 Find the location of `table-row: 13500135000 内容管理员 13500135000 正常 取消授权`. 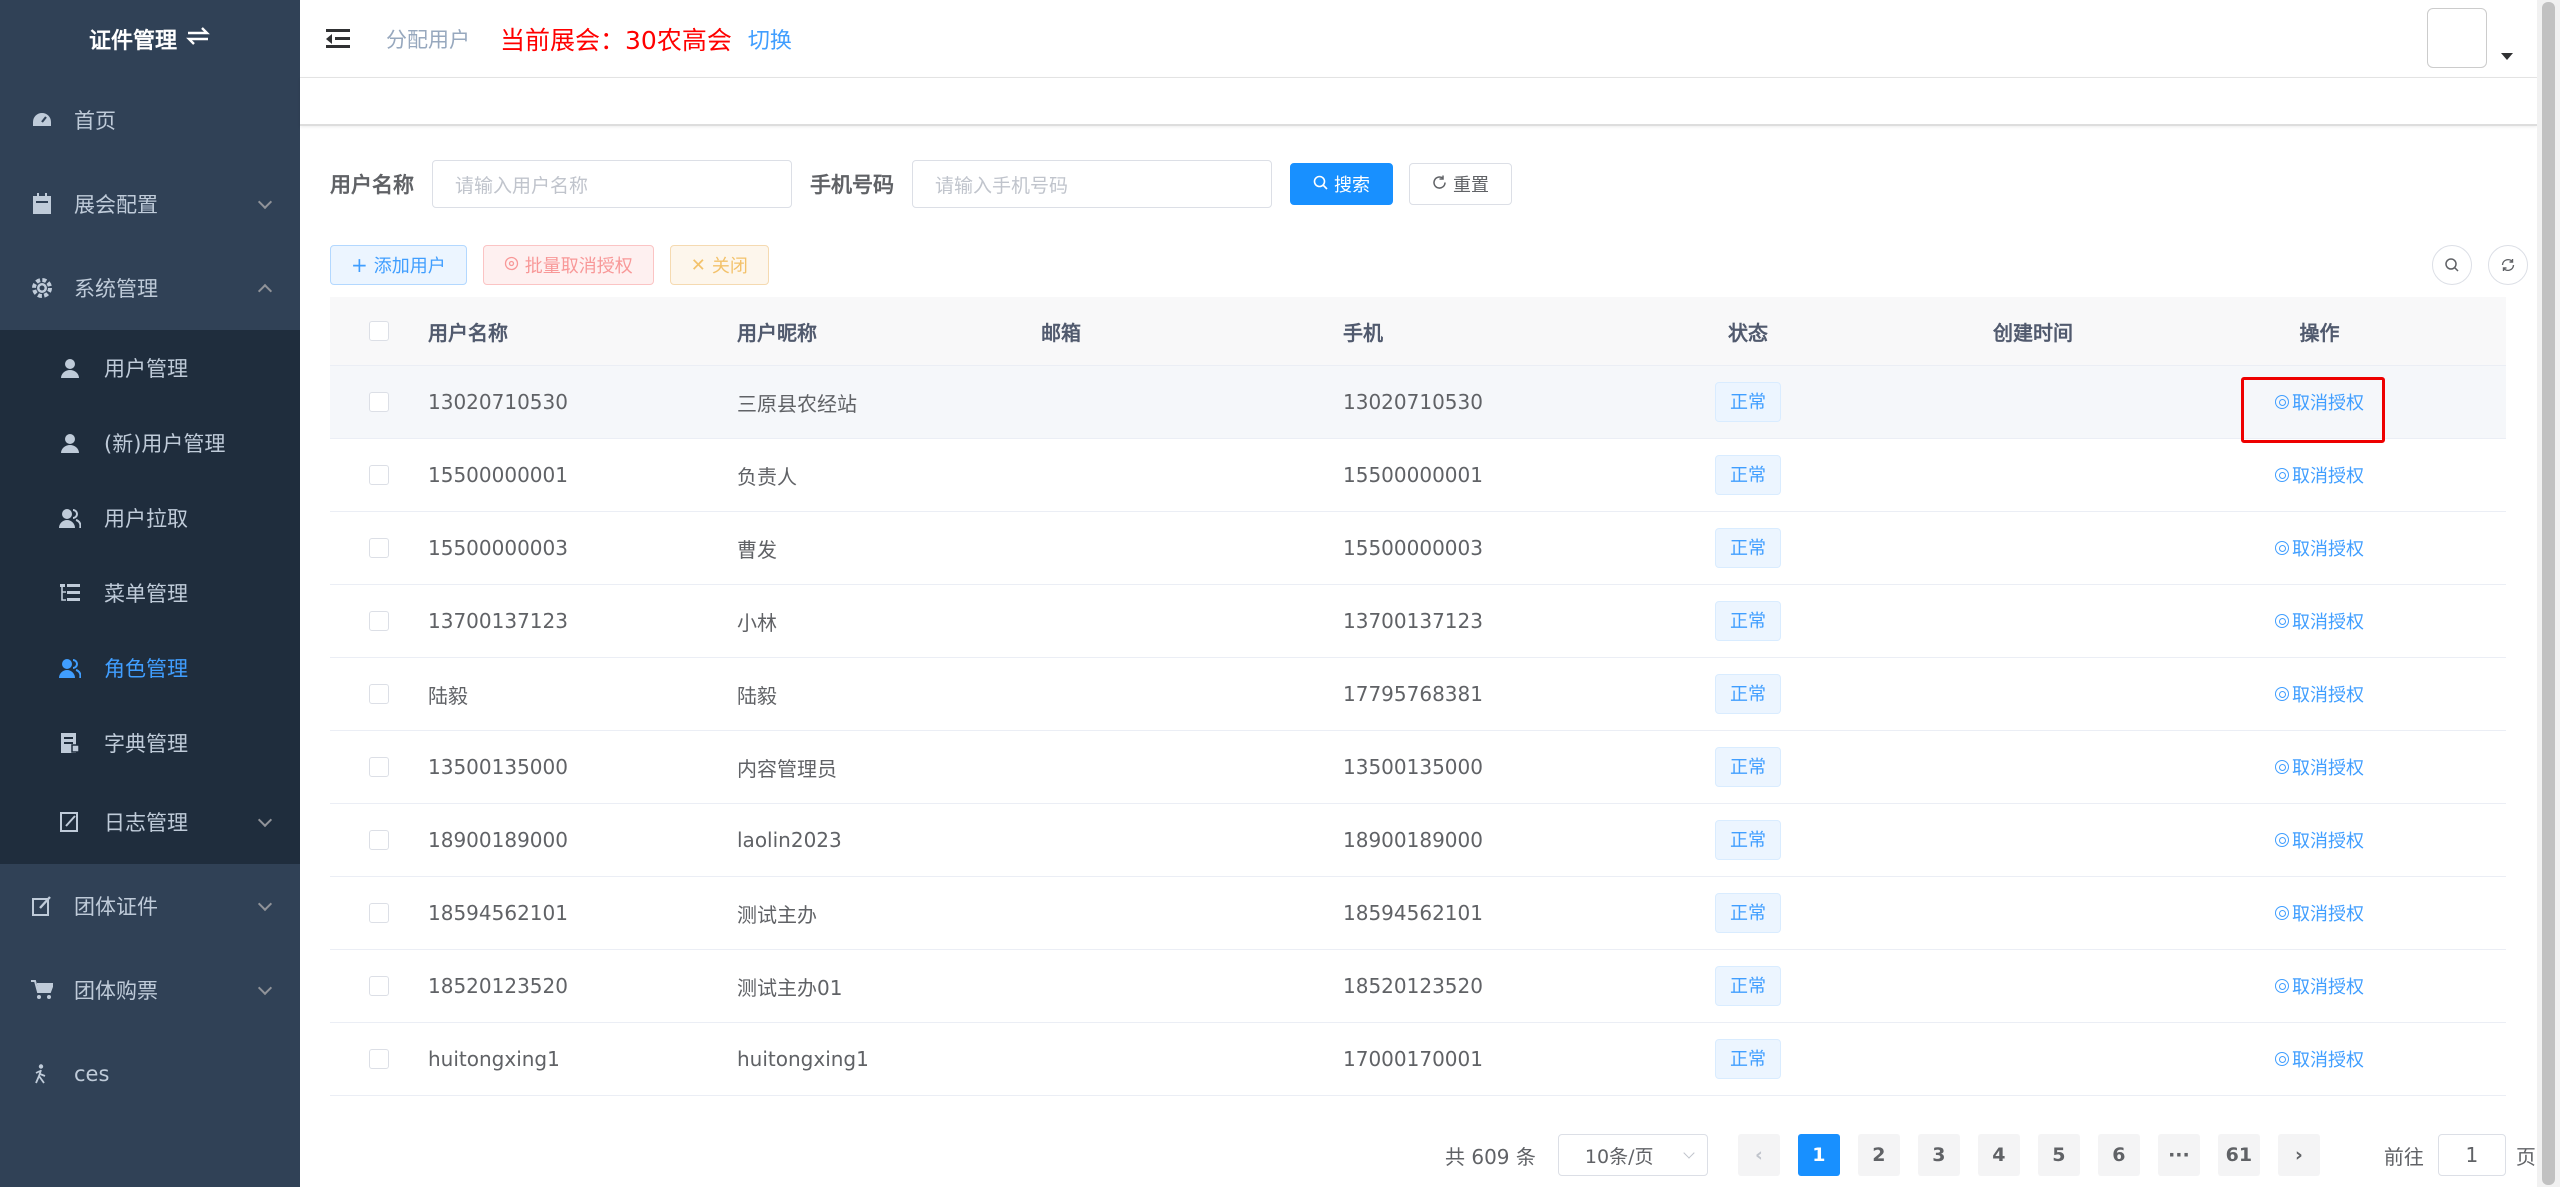

table-row: 13500135000 内容管理员 13500135000 正常 取消授权 is located at coordinates (1418, 767).